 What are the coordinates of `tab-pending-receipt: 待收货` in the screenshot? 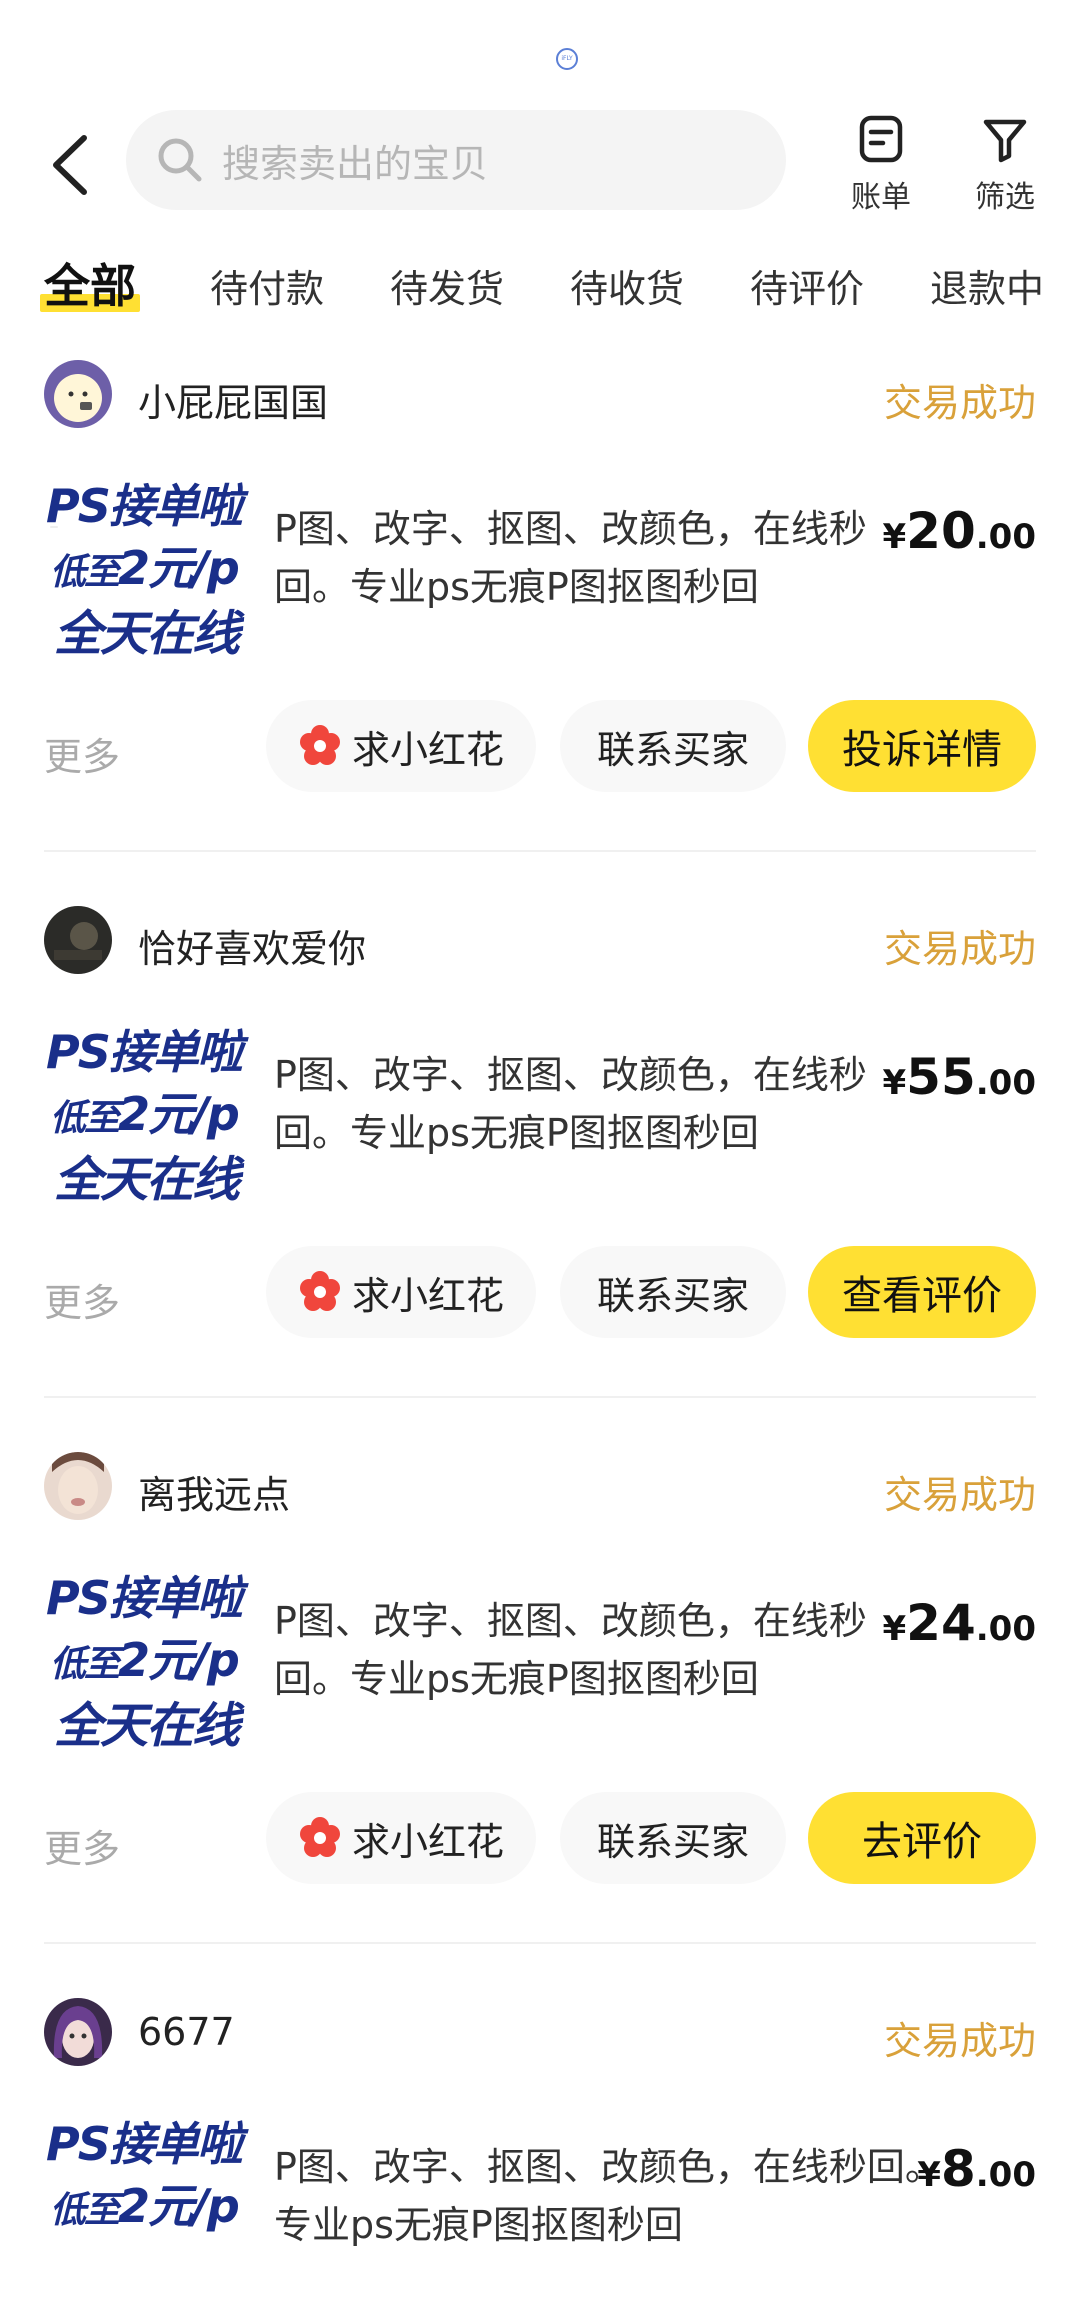 It's located at (627, 285).